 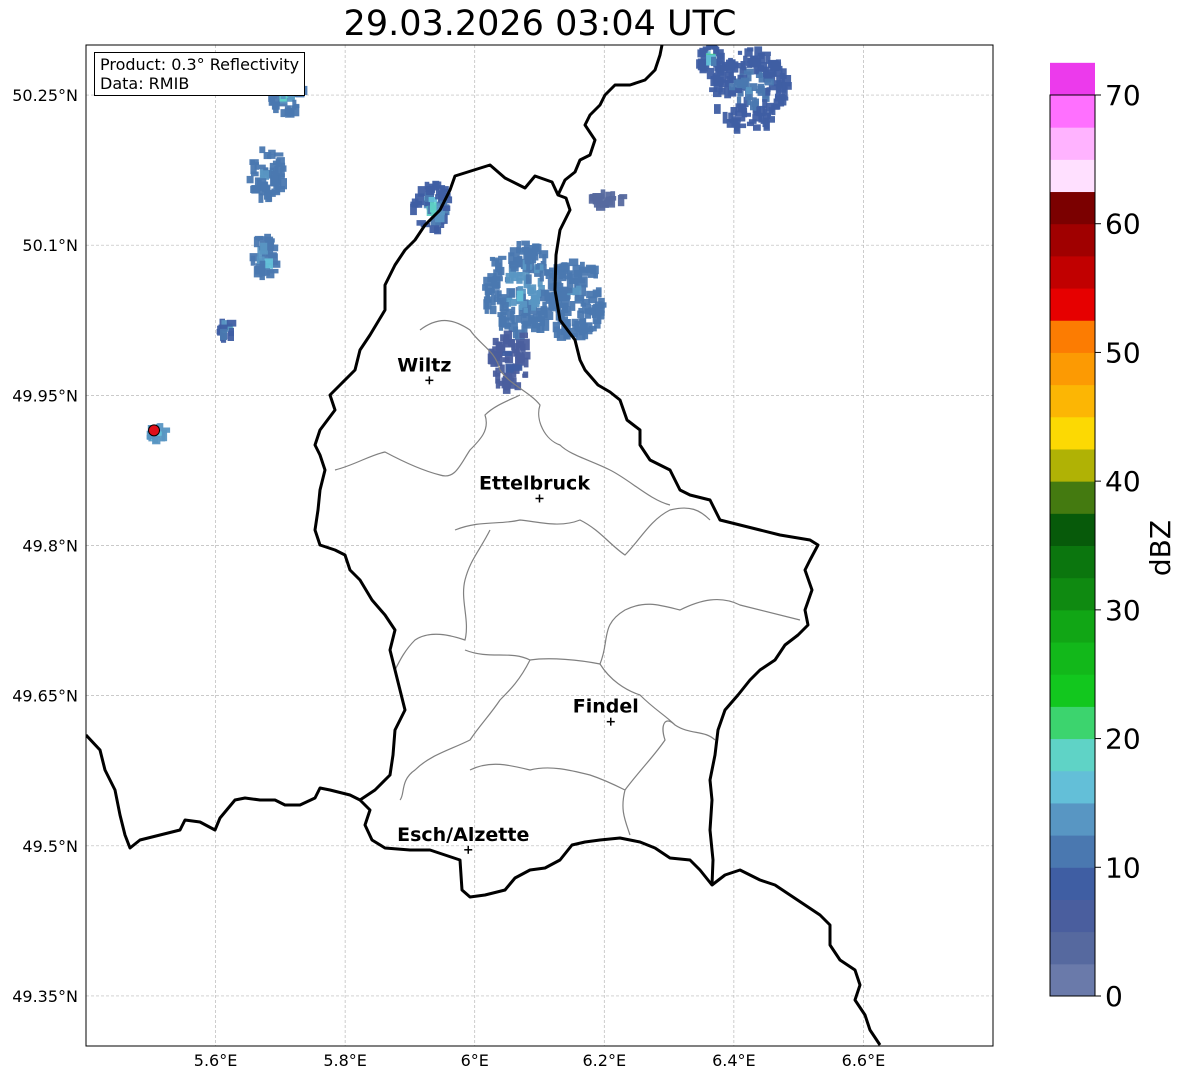 I want to click on lat-tick-label: 49.5°N, so click(x=50, y=846).